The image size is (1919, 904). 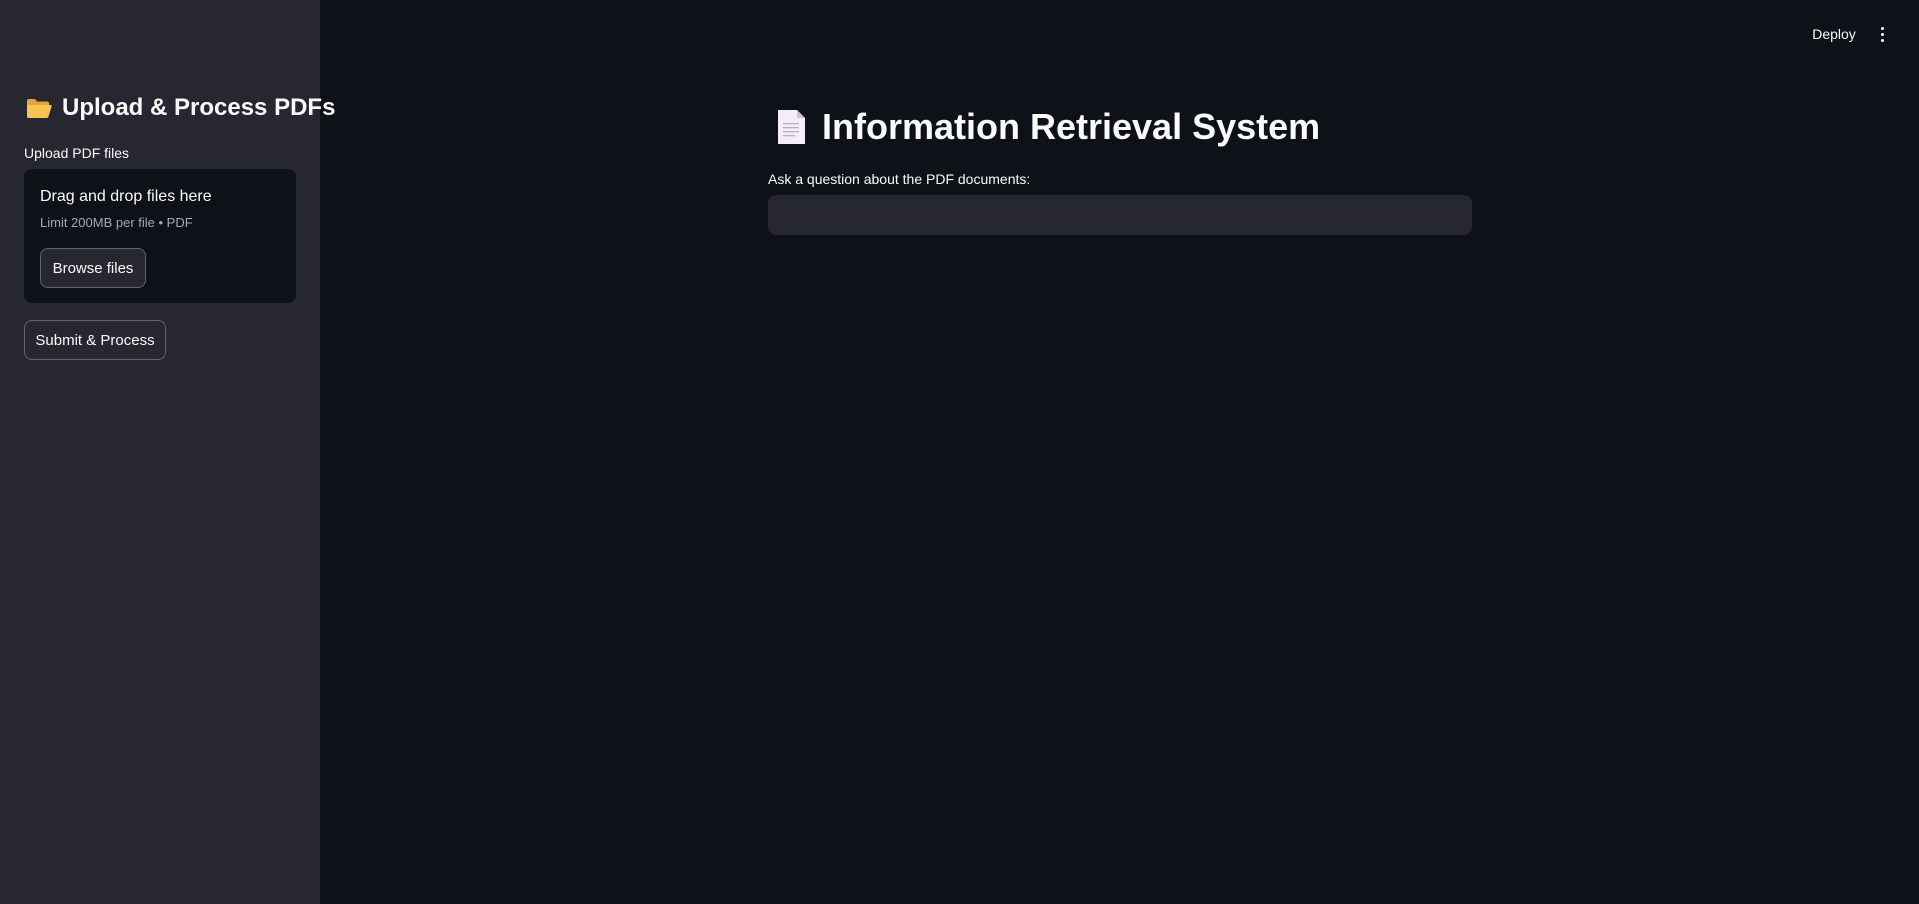 What do you see at coordinates (199, 107) in the screenshot?
I see `sidebar-title-text: Upload & Process PDFs` at bounding box center [199, 107].